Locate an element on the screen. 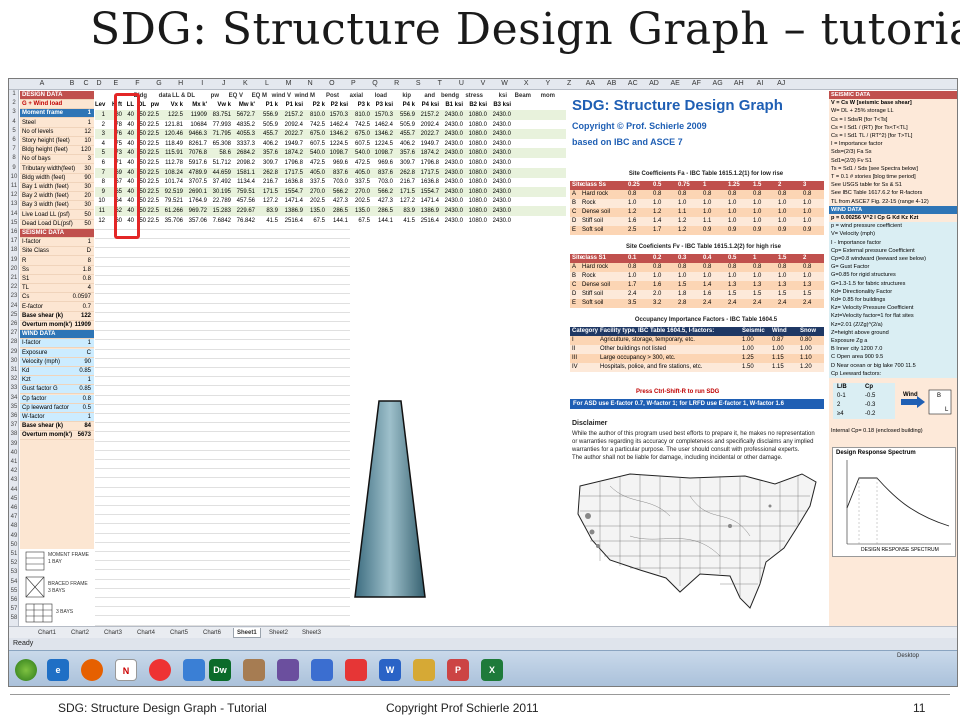 This screenshot has height=720, width=960. sheet-tab: Chart3 is located at coordinates (113, 633).